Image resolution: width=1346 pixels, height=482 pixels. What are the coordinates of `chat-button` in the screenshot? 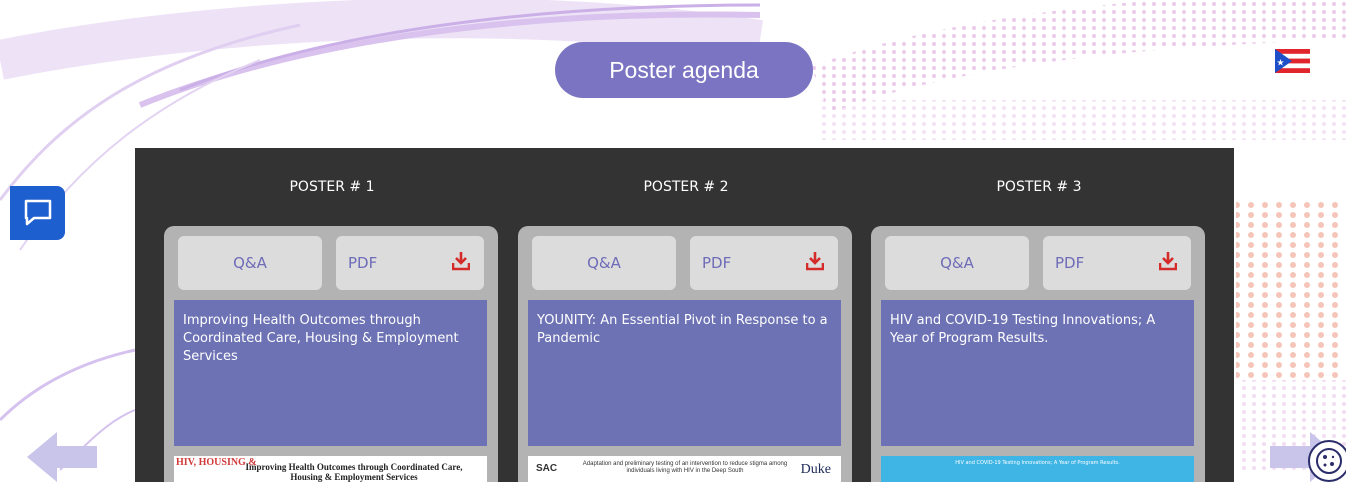 It's located at (37, 213).